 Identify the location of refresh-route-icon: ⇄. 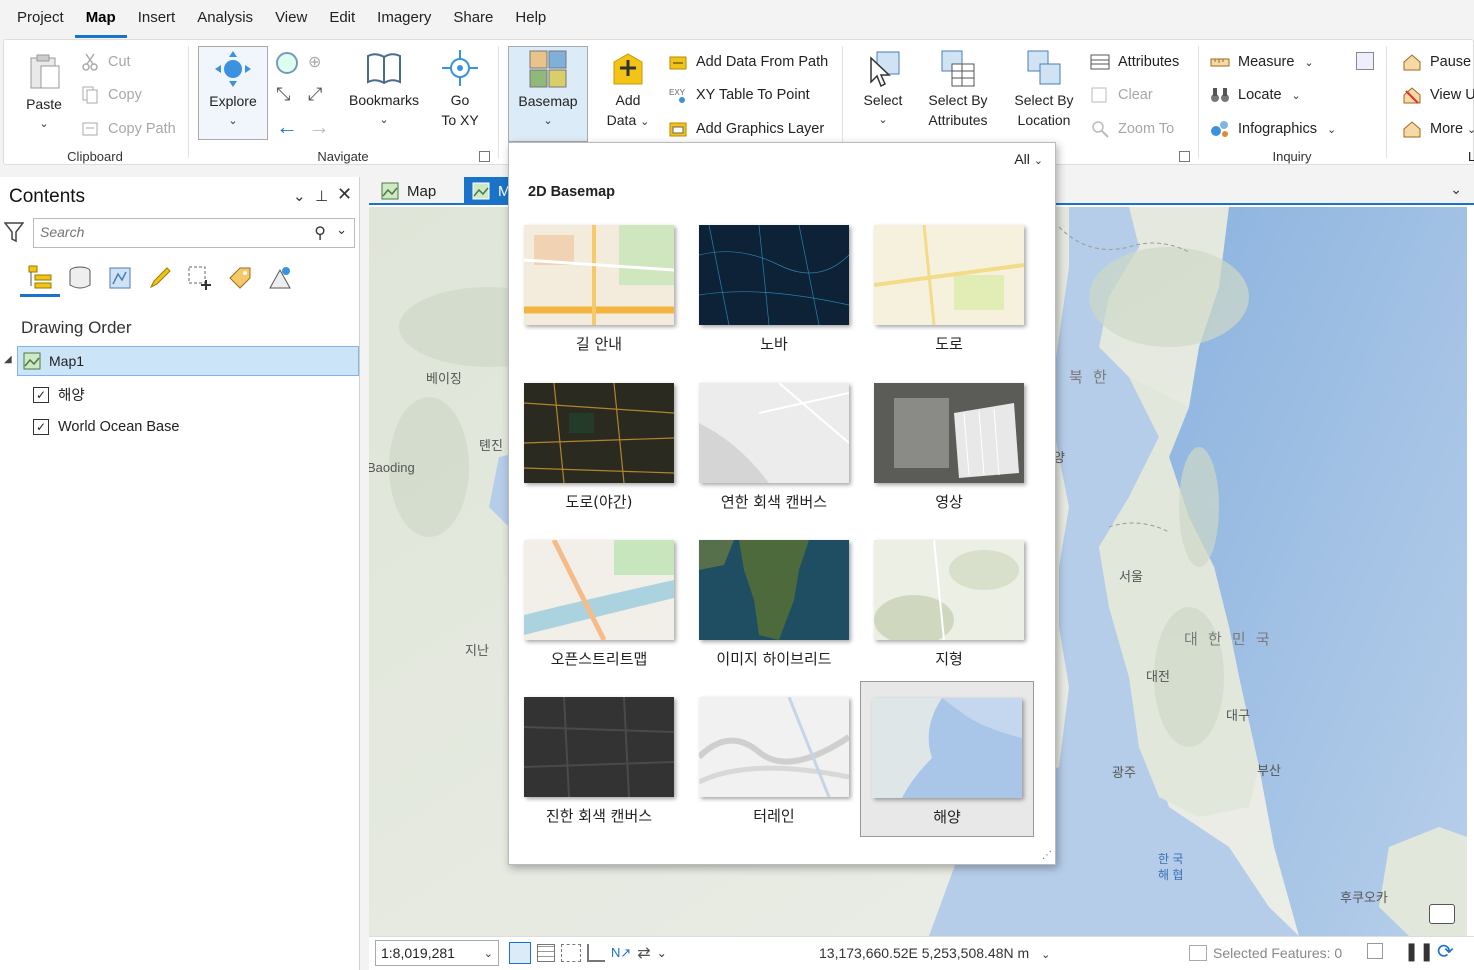
(643, 953).